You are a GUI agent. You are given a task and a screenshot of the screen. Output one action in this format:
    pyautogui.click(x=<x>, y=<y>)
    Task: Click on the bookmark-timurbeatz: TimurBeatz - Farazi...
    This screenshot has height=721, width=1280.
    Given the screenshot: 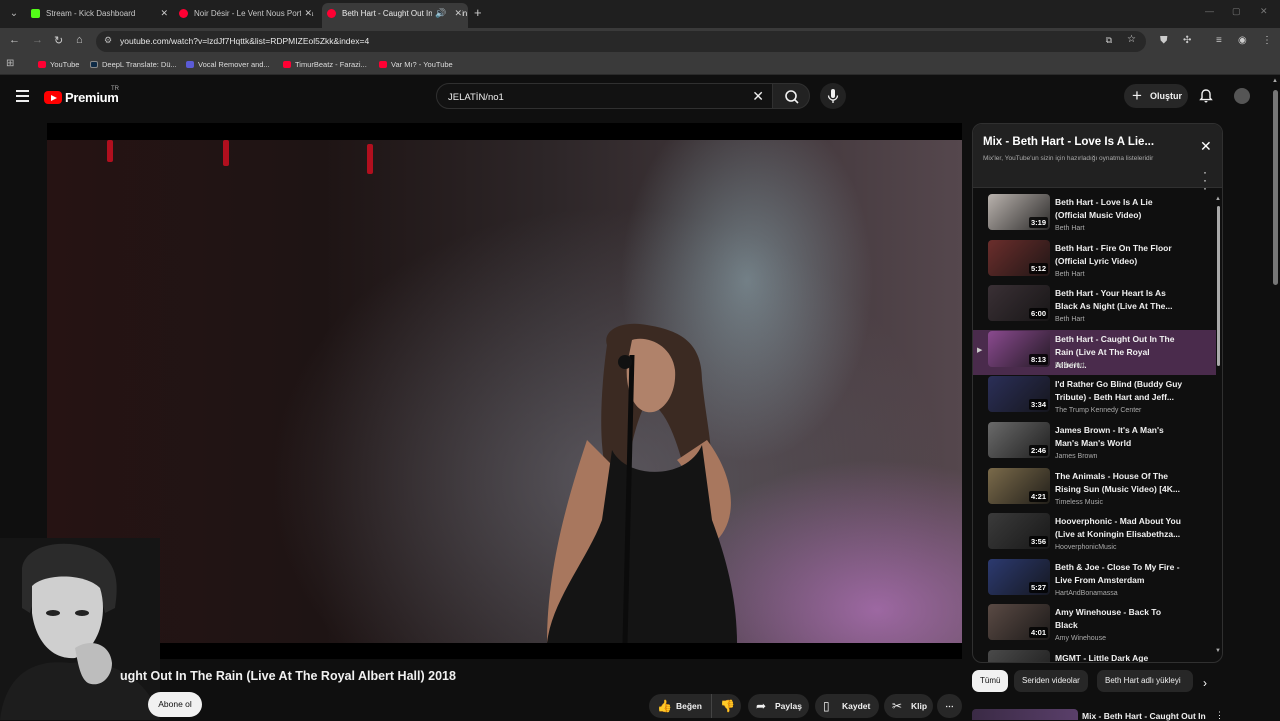 What is the action you would take?
    pyautogui.click(x=325, y=64)
    